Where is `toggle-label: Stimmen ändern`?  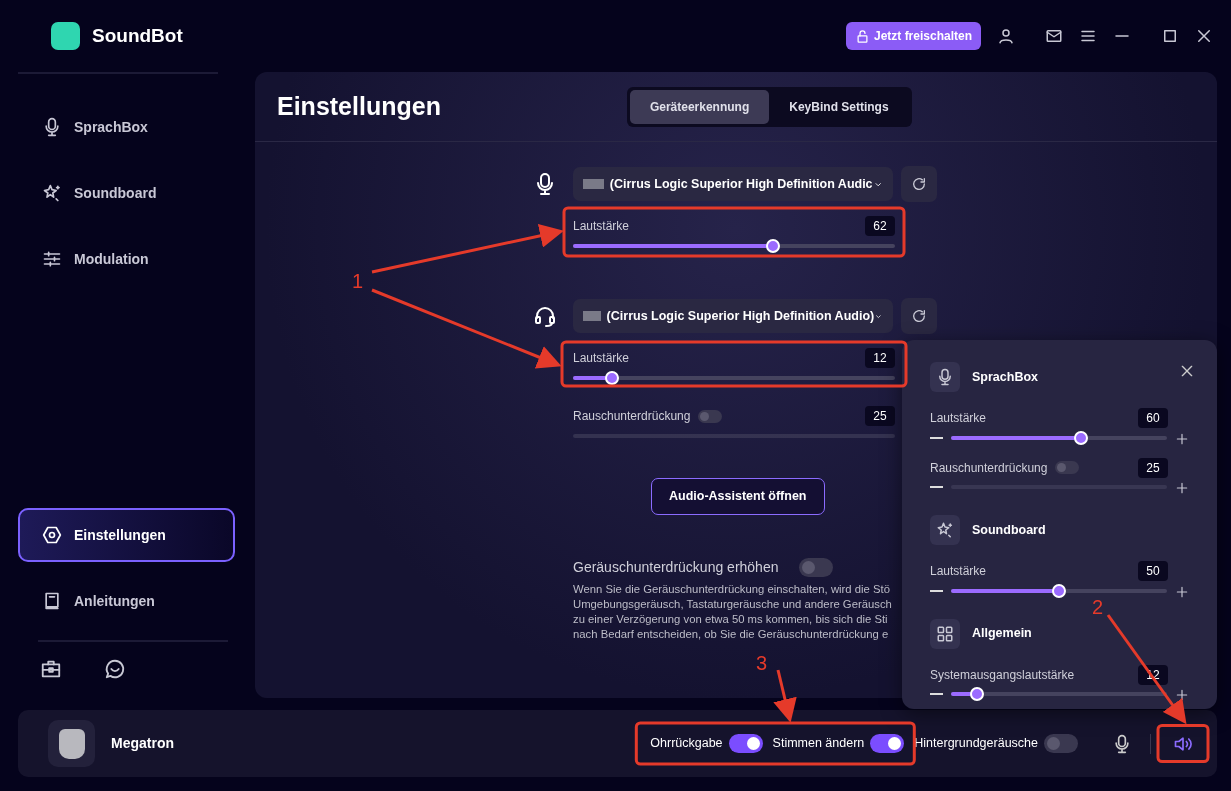
toggle-label: Stimmen ändern is located at coordinates (818, 744).